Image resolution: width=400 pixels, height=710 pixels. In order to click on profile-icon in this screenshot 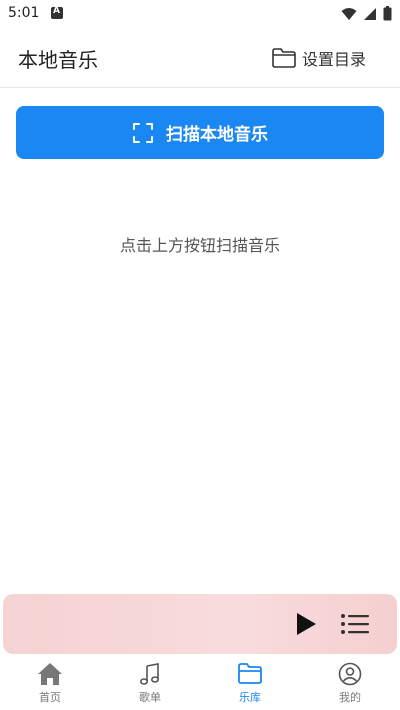, I will do `click(350, 674)`.